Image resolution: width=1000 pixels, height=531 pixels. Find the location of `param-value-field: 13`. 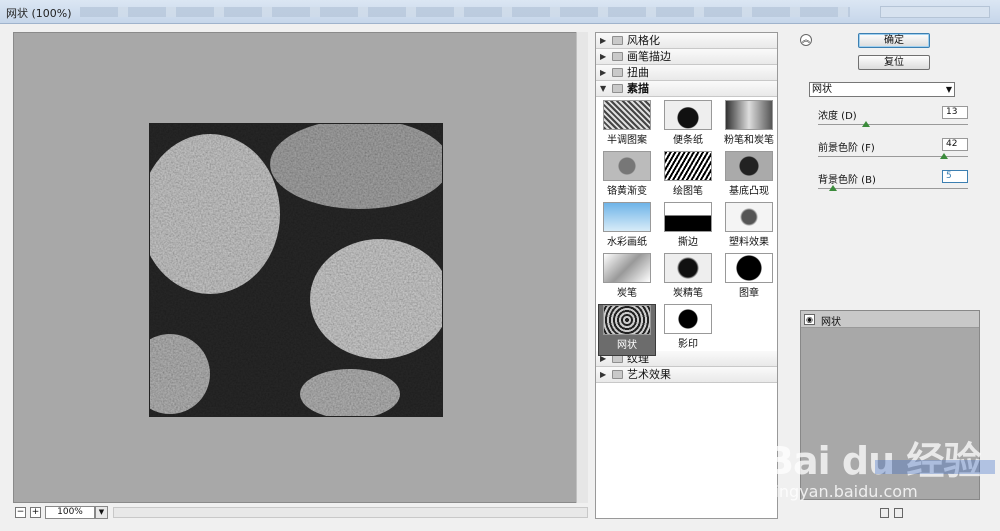

param-value-field: 13 is located at coordinates (955, 112).